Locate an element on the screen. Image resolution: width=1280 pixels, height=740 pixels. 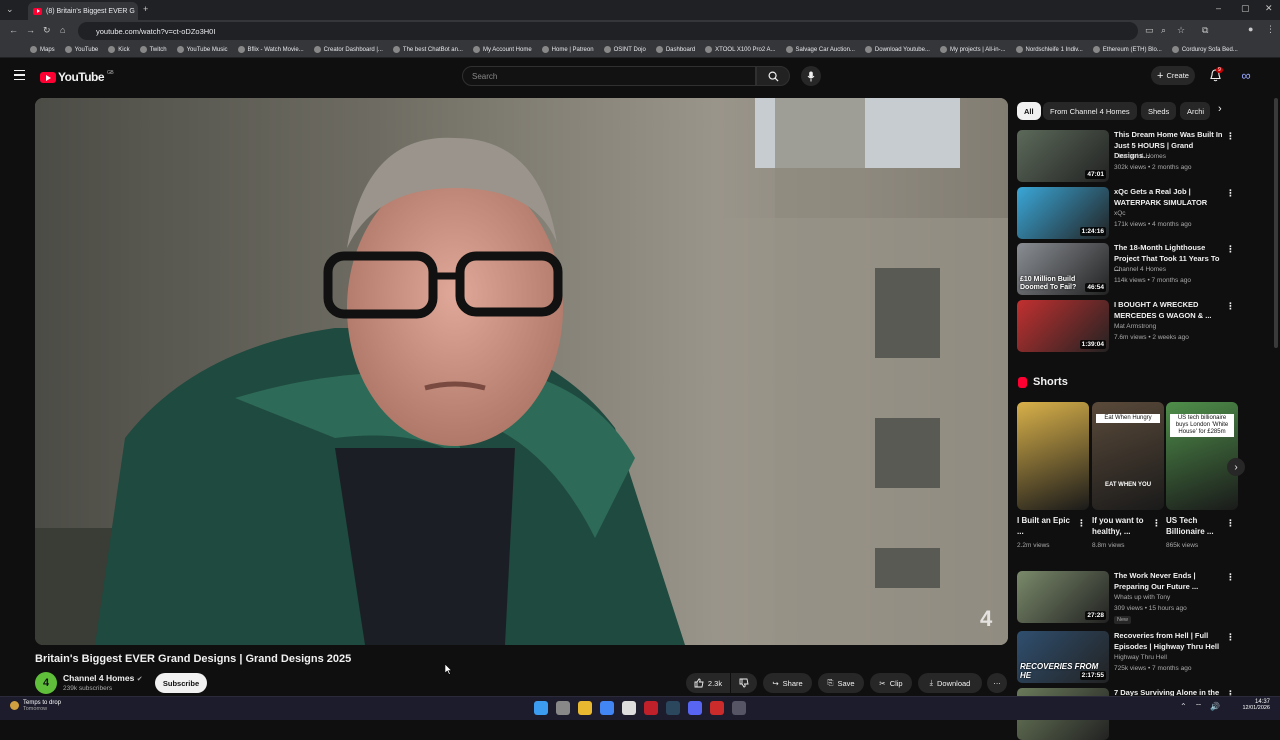
save-button: ⎘ Save is located at coordinates (841, 683).